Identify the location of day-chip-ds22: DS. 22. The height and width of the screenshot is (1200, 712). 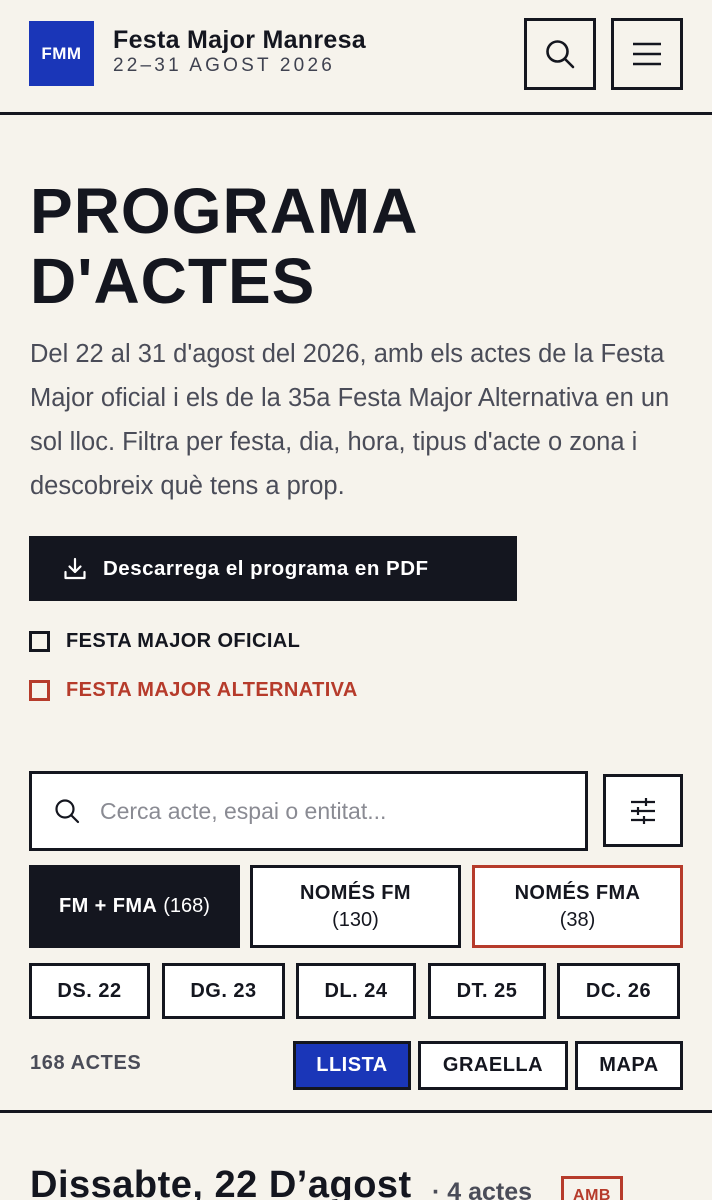
(89, 991).